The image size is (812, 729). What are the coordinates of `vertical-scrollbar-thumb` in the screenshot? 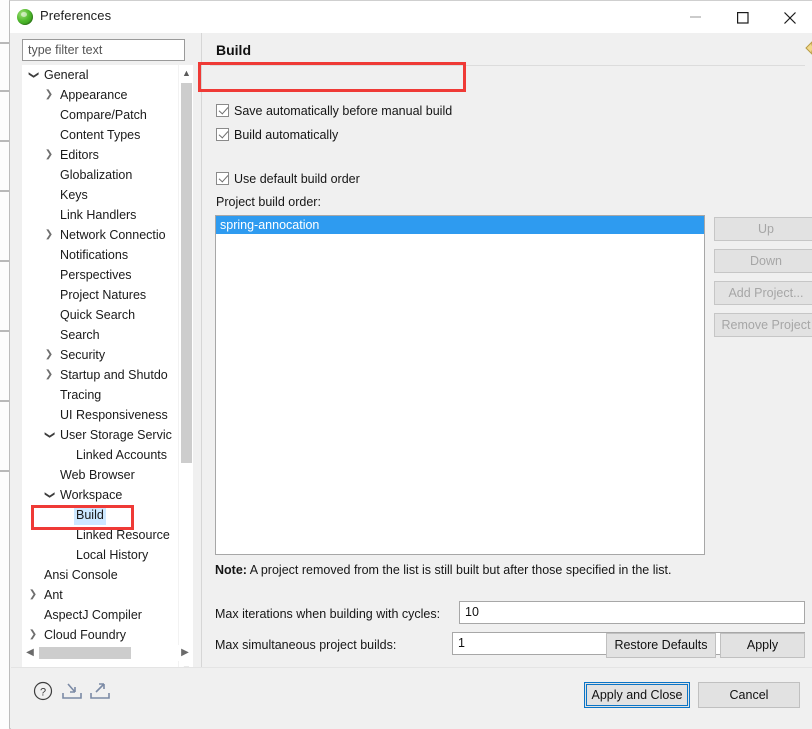 It's located at (186, 273).